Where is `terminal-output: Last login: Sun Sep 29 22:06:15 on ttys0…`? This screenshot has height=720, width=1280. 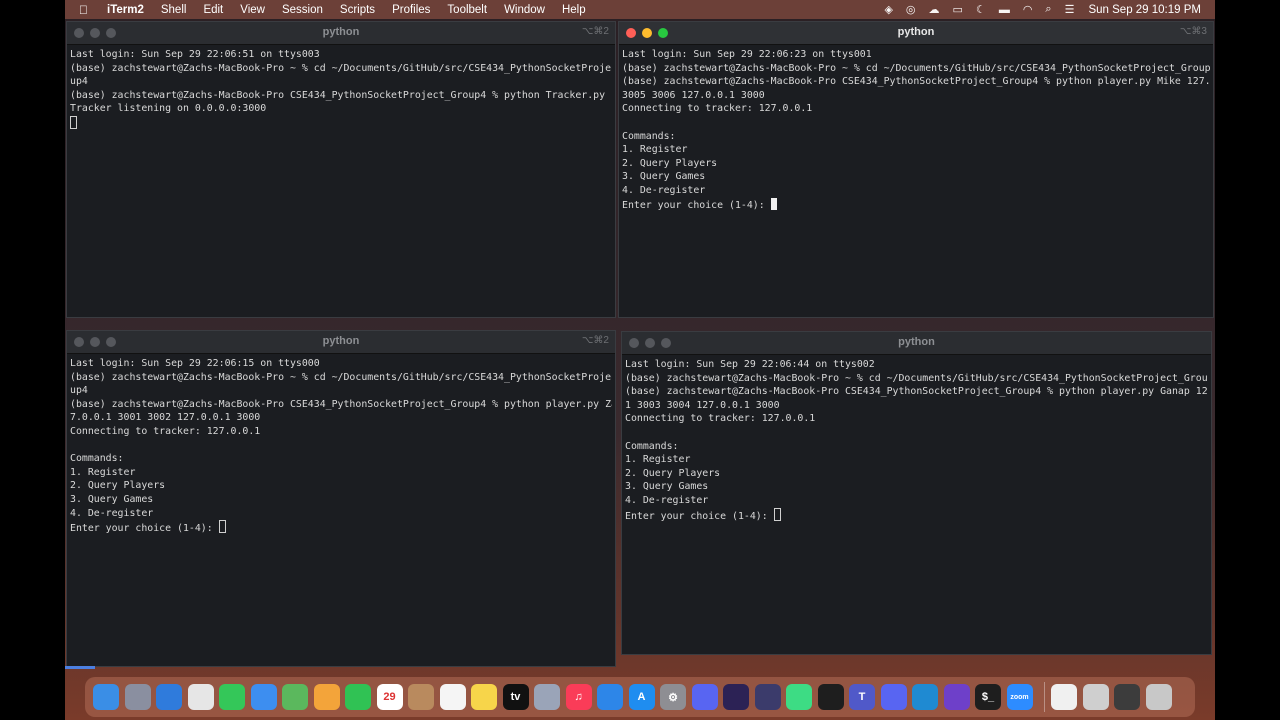 terminal-output: Last login: Sun Sep 29 22:06:15 on ttys0… is located at coordinates (341, 445).